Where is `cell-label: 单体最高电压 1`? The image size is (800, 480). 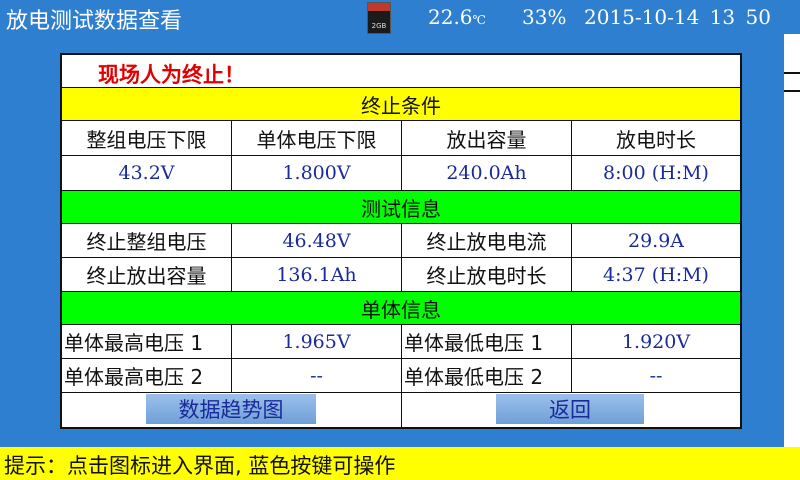 cell-label: 单体最高电压 1 is located at coordinates (147, 341).